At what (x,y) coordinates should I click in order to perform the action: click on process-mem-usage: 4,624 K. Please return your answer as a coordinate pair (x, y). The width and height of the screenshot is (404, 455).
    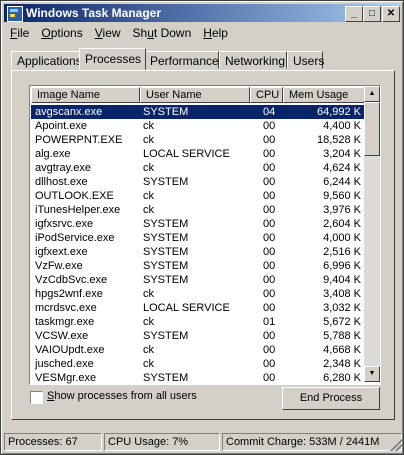
    Looking at the image, I should click on (342, 168).